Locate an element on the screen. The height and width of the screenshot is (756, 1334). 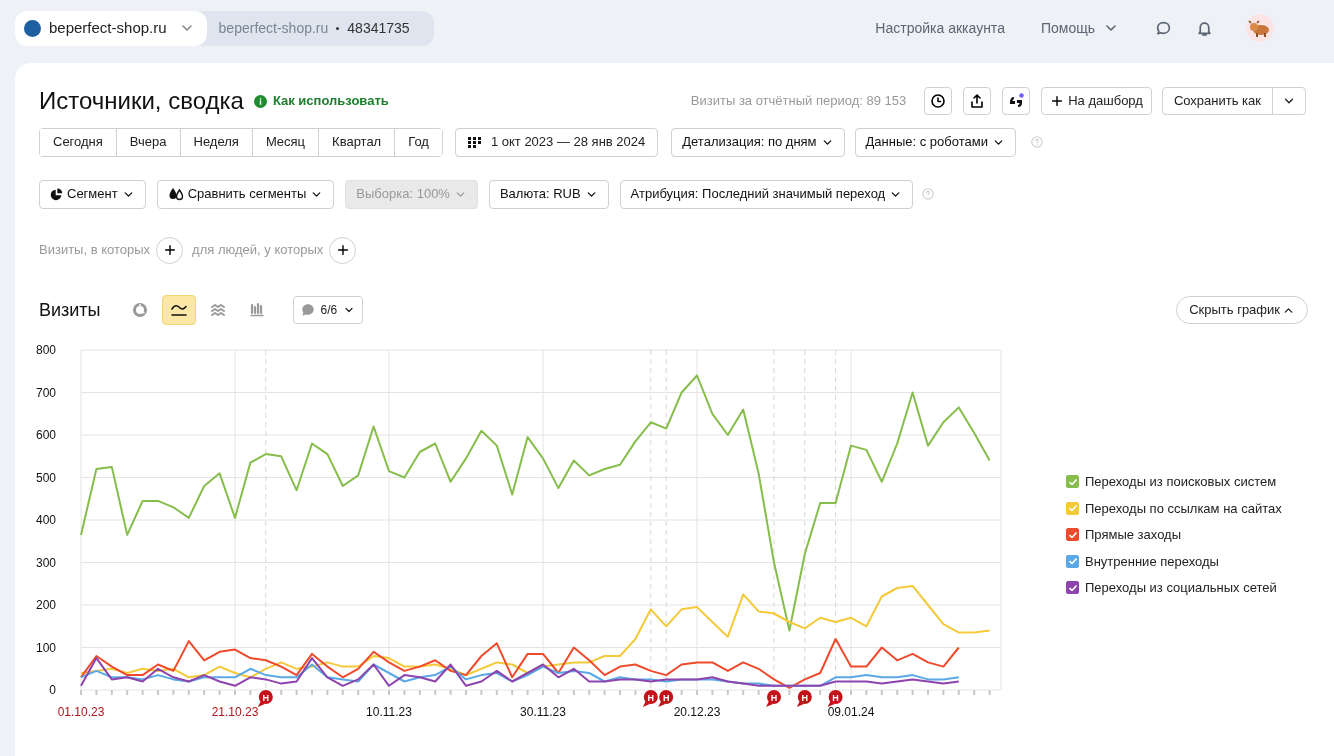
legend-item: Переходы по ссылкам на сайтах is located at coordinates (1174, 508).